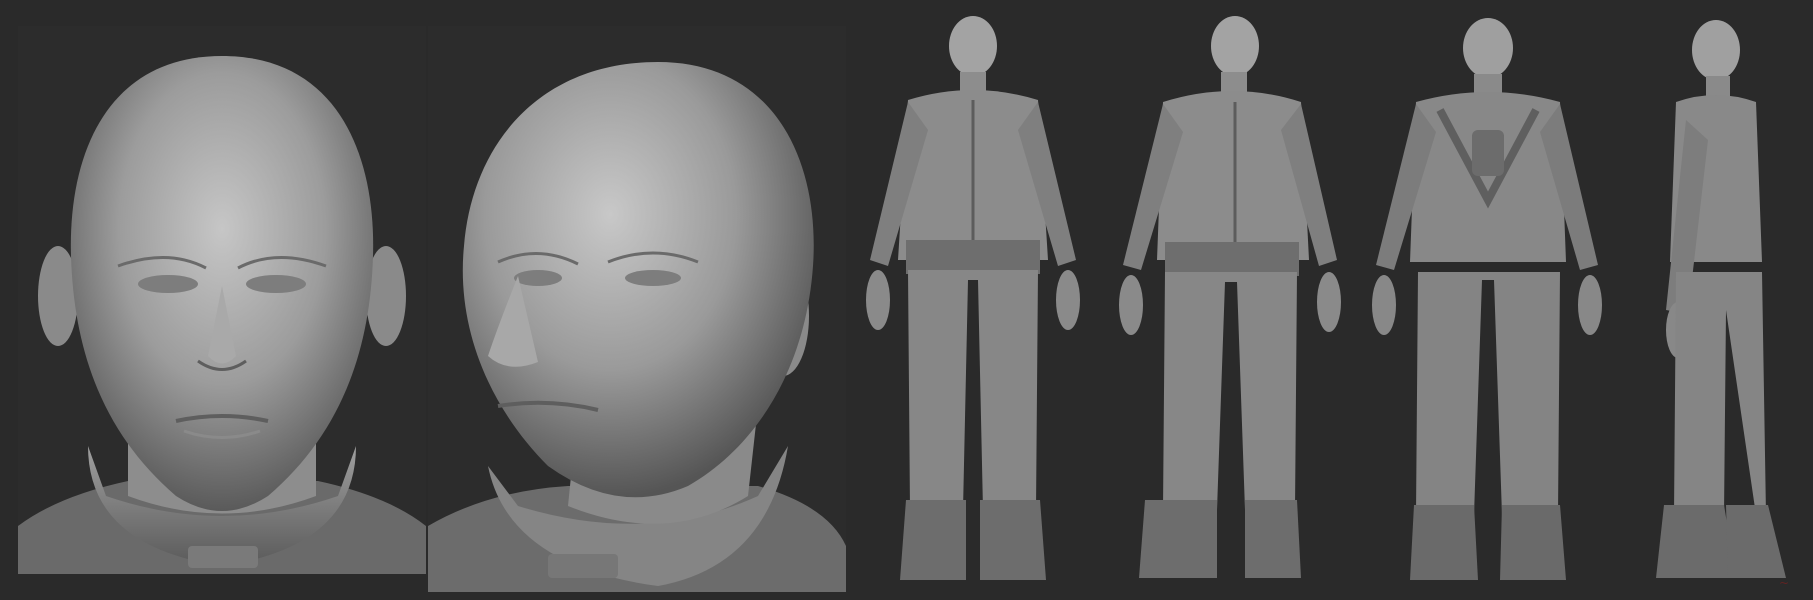 The height and width of the screenshot is (600, 1813). I want to click on body-front-panel, so click(973, 300).